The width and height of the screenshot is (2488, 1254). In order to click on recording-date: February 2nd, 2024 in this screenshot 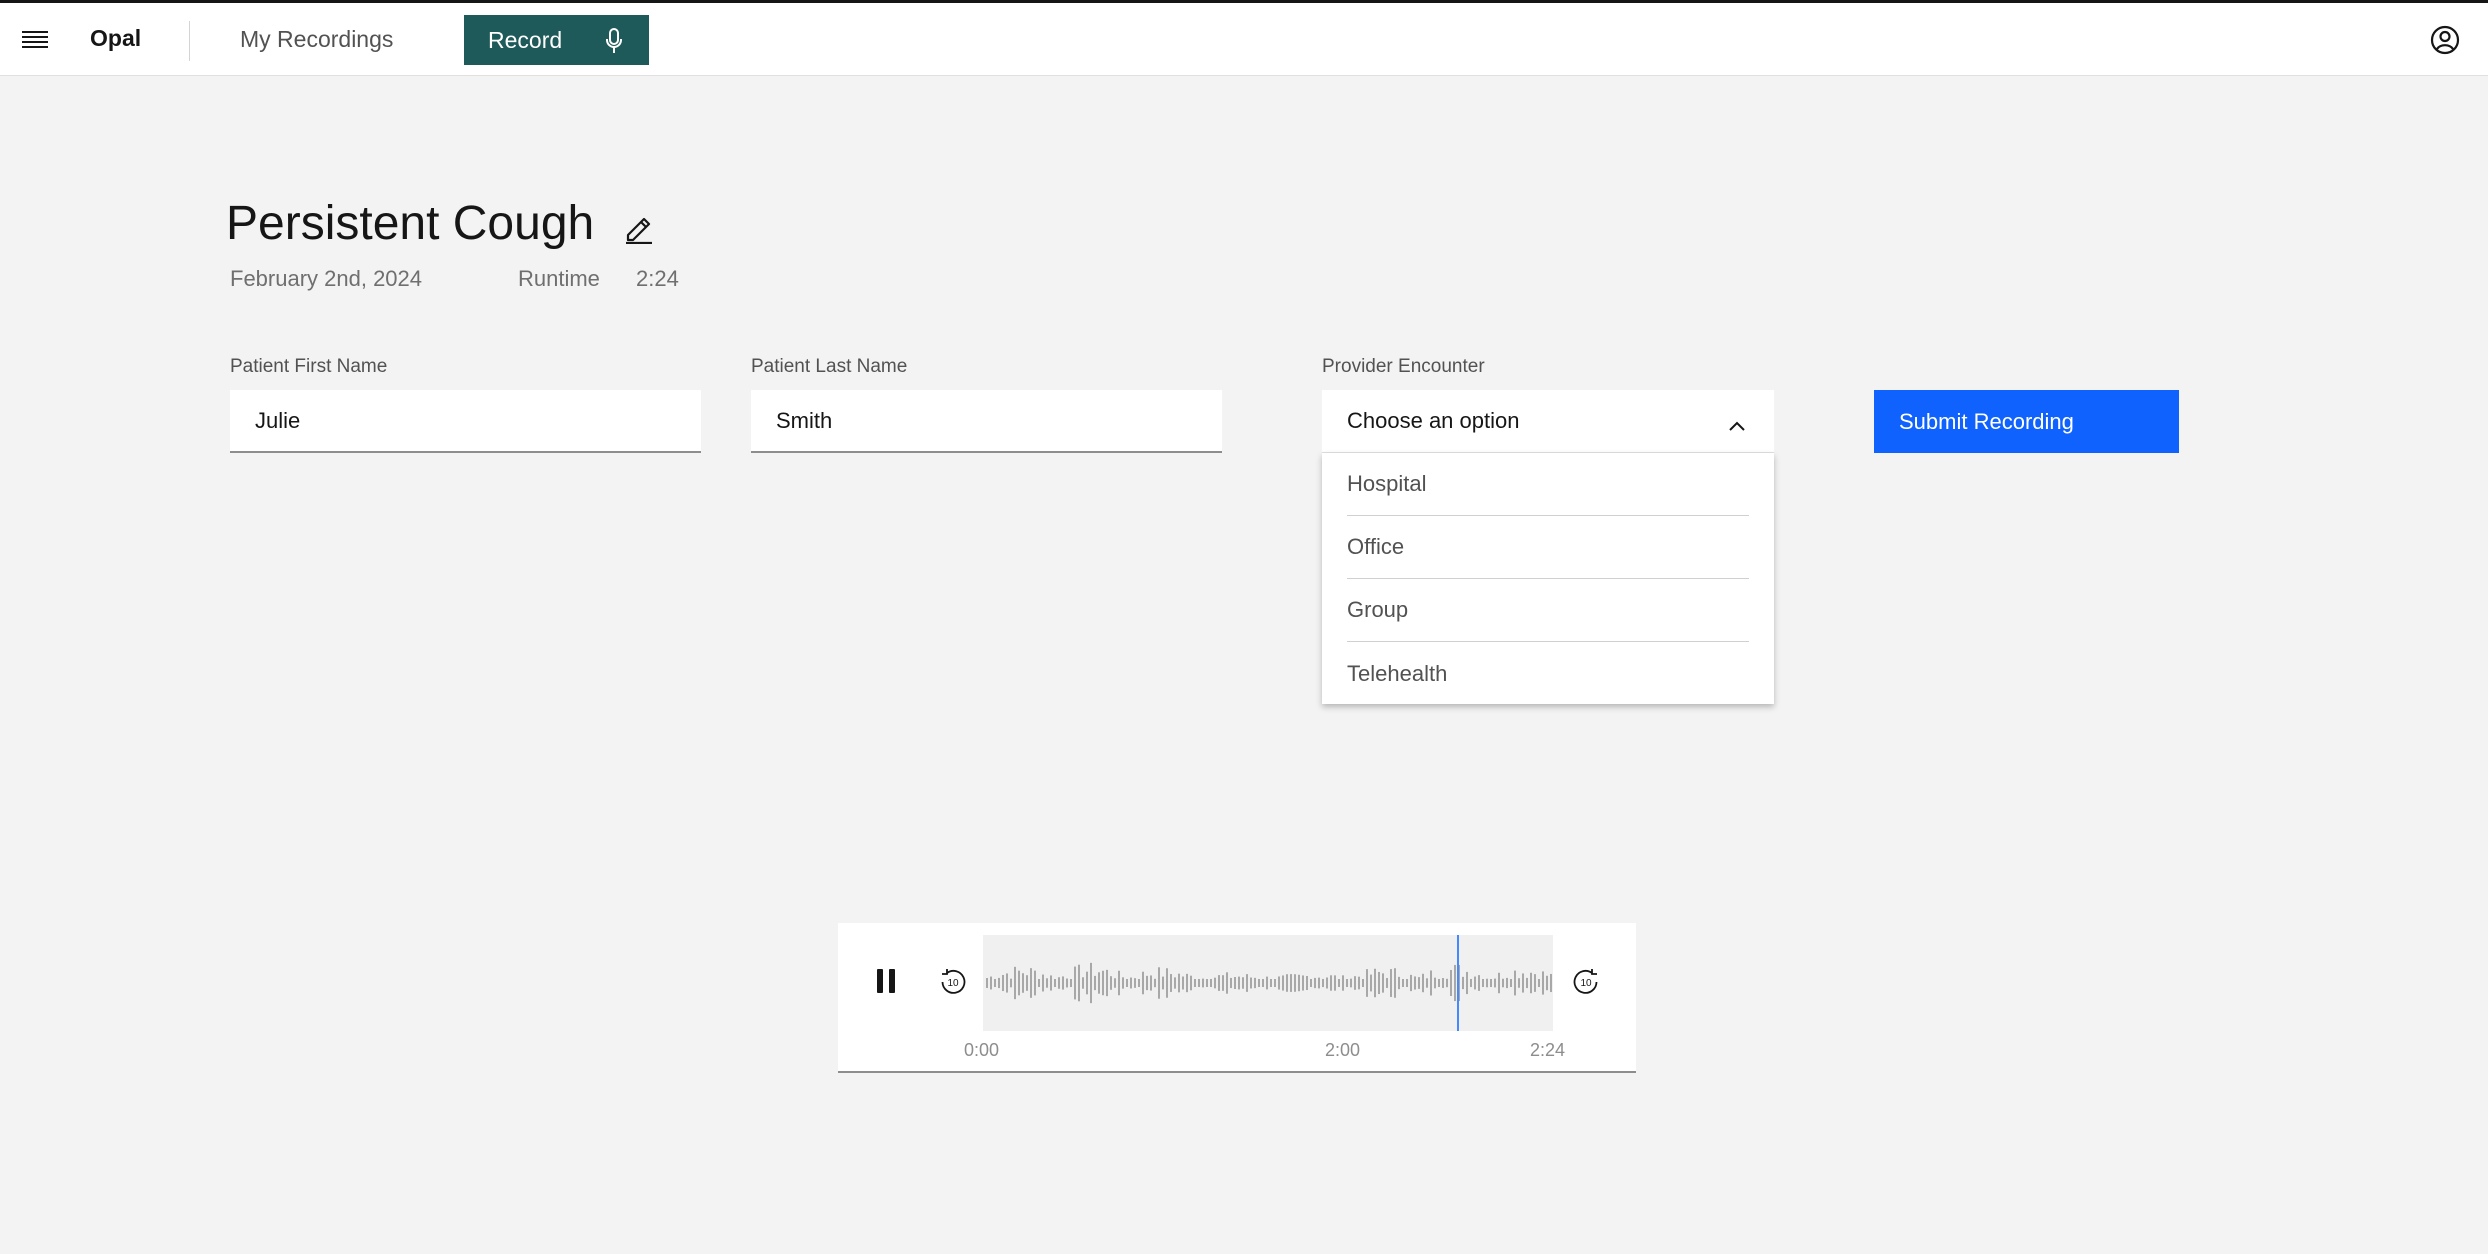, I will do `click(326, 278)`.